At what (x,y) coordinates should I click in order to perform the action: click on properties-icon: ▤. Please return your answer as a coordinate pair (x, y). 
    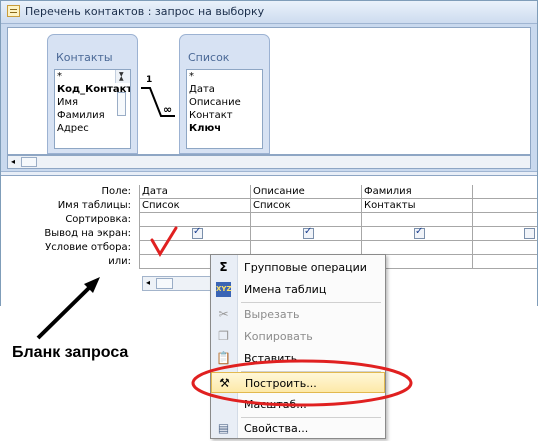
    Looking at the image, I should click on (223, 428).